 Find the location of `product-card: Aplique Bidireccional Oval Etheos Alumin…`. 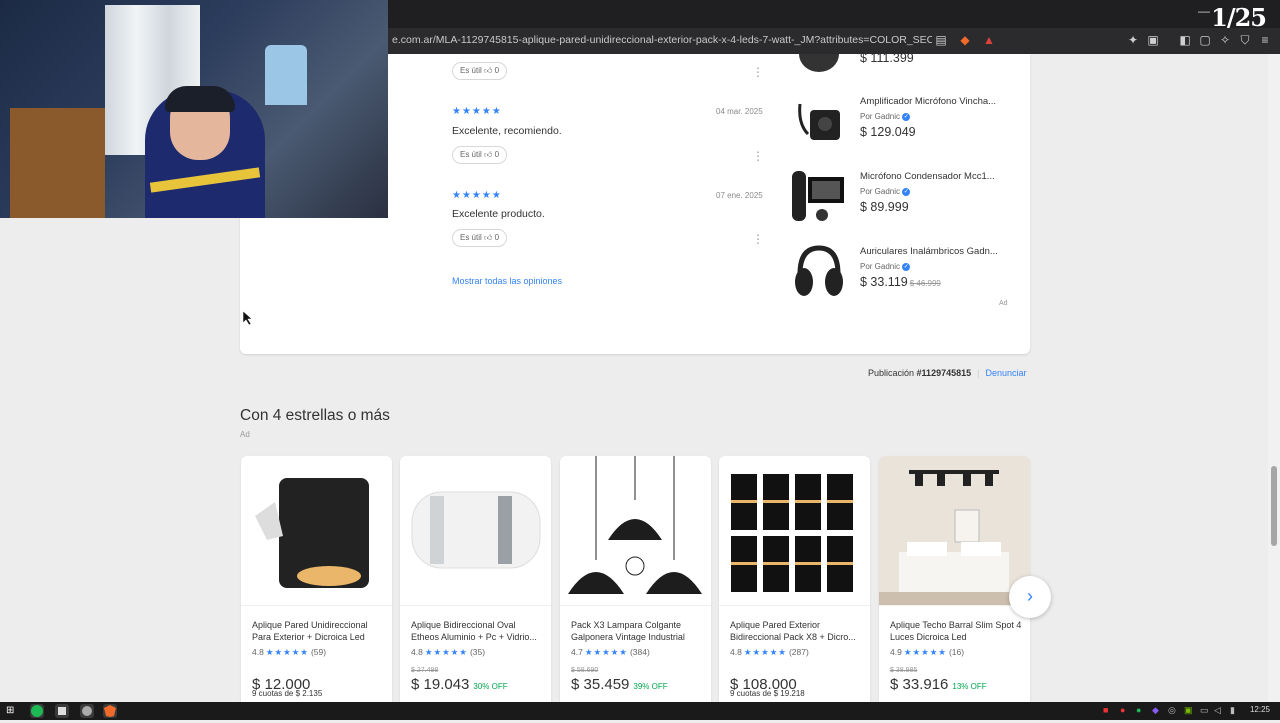

product-card: Aplique Bidireccional Oval Etheos Alumin… is located at coordinates (475, 579).